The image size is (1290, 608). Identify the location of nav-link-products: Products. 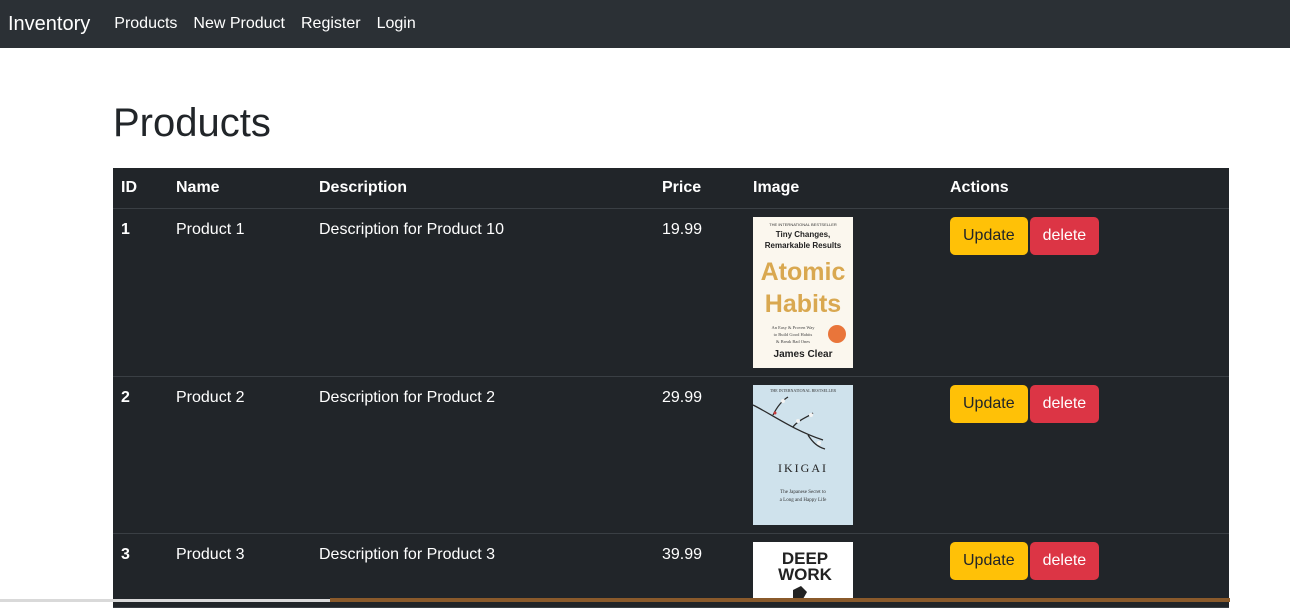
(145, 24).